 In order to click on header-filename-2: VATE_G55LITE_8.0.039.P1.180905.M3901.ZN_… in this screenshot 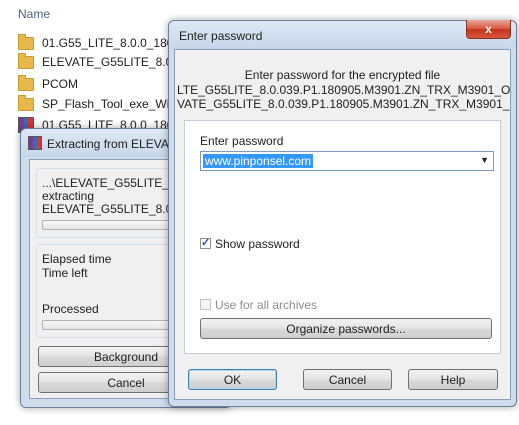, I will do `click(343, 104)`.